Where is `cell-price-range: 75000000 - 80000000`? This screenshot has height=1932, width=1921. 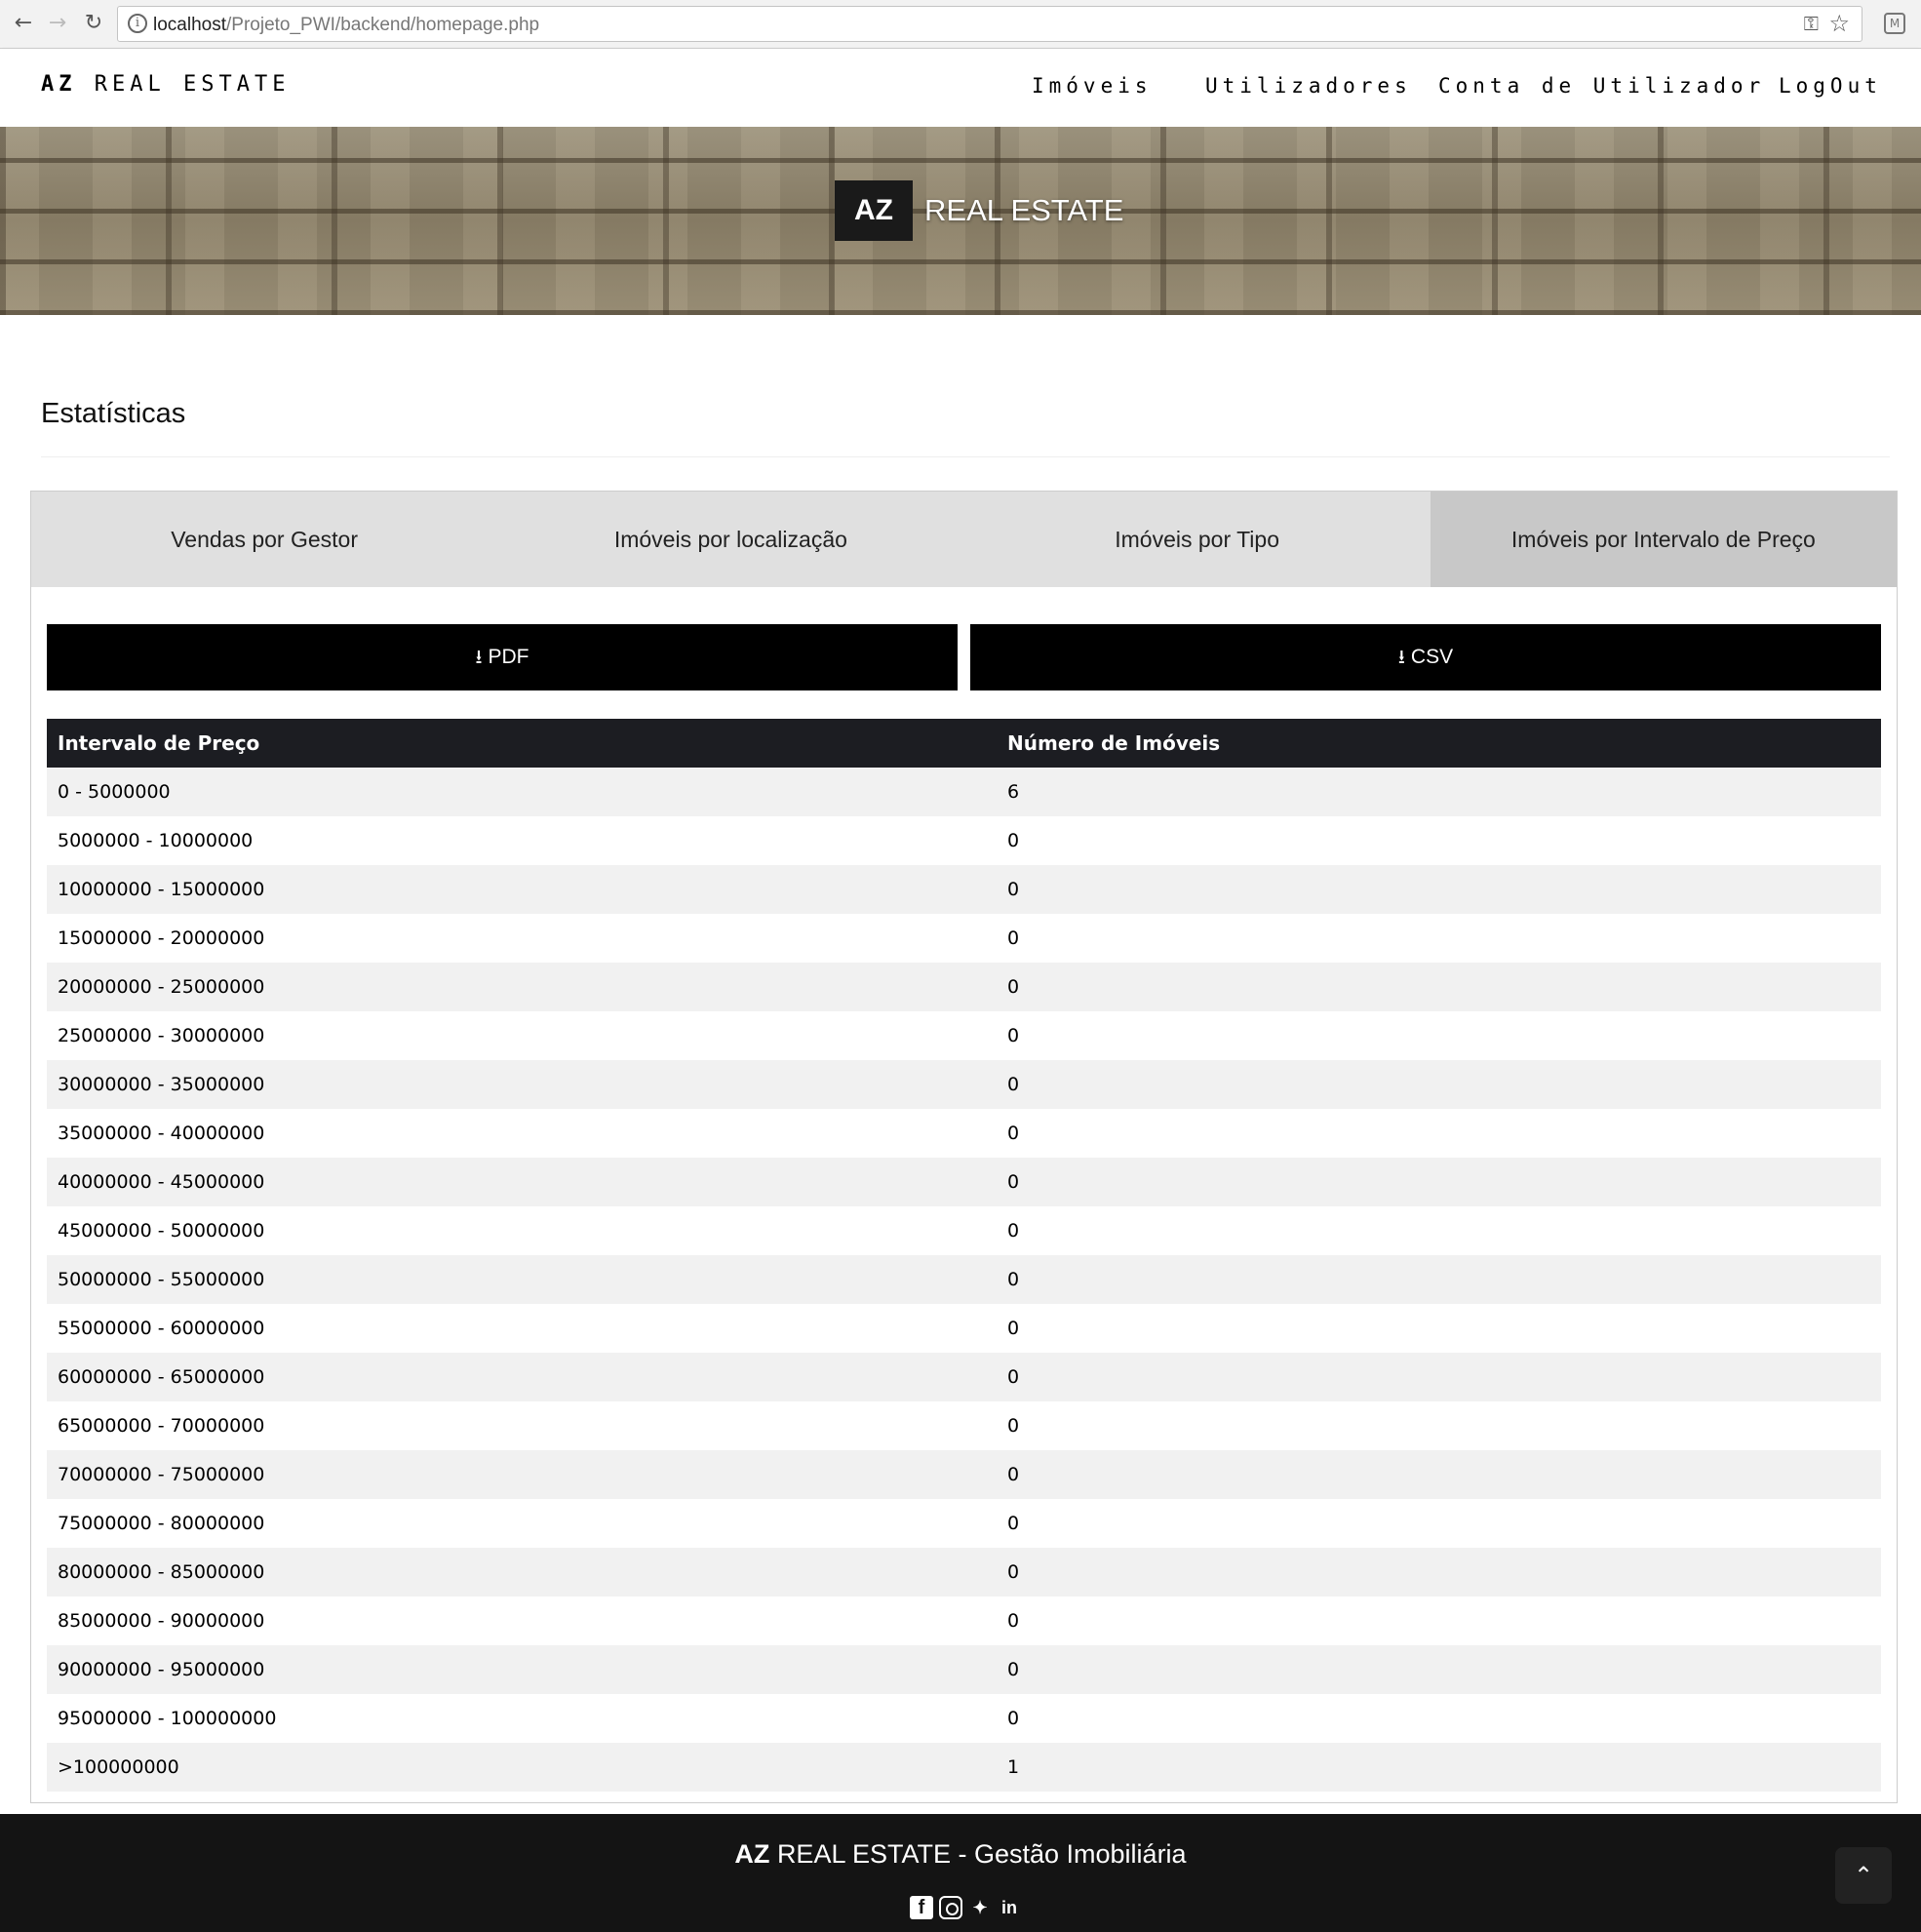
cell-price-range: 75000000 - 80000000 is located at coordinates (161, 1523).